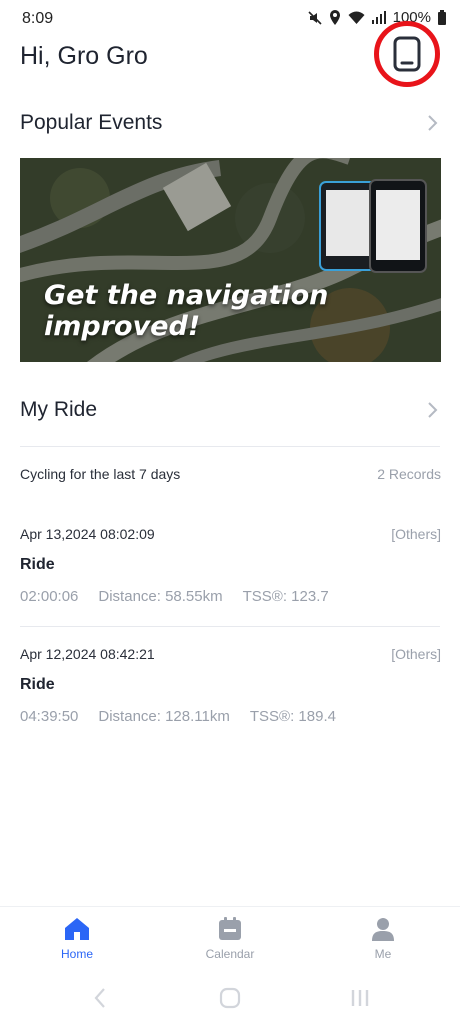 The width and height of the screenshot is (460, 1024). What do you see at coordinates (59, 409) in the screenshot?
I see `my-ride-title: My Ride` at bounding box center [59, 409].